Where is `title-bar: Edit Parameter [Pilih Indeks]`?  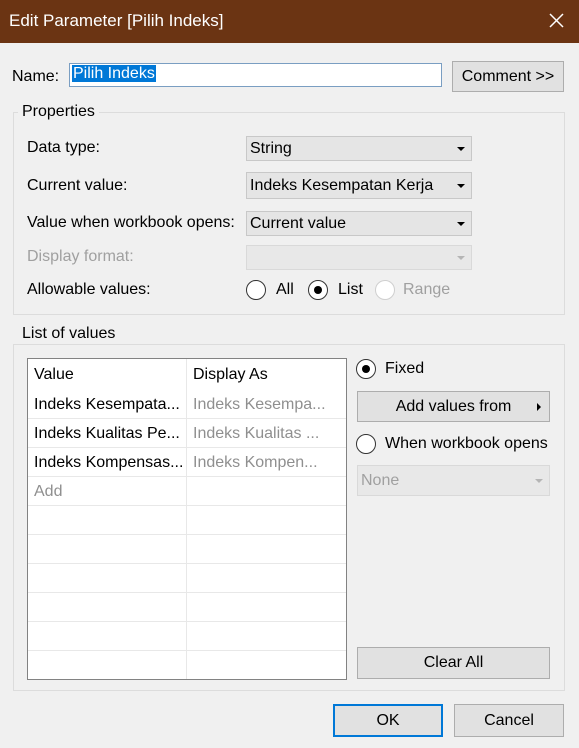
title-bar: Edit Parameter [Pilih Indeks] is located at coordinates (289, 21).